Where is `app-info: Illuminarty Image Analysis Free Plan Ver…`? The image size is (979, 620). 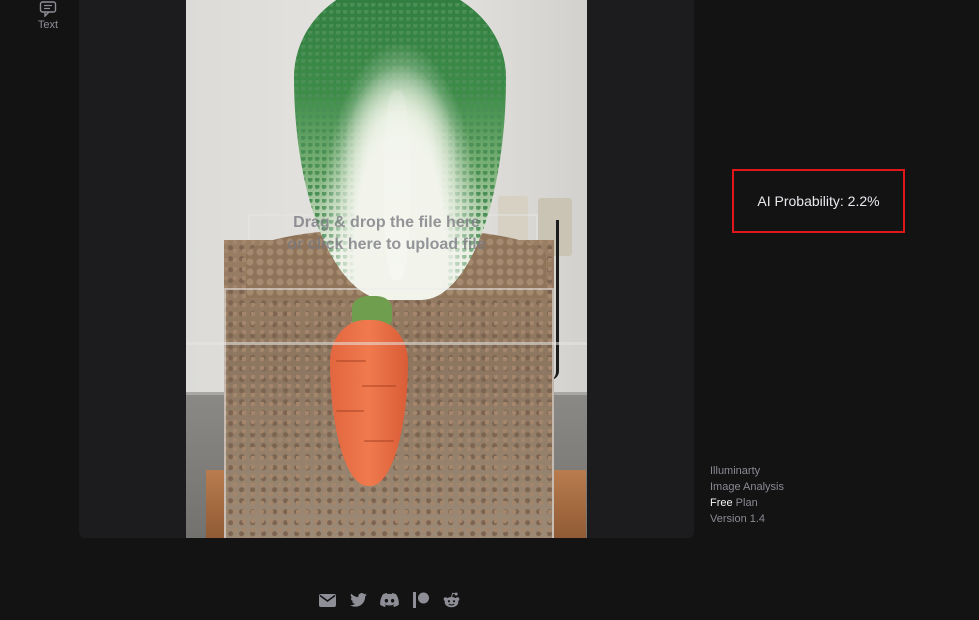
app-info: Illuminarty Image Analysis Free Plan Ver… is located at coordinates (747, 495).